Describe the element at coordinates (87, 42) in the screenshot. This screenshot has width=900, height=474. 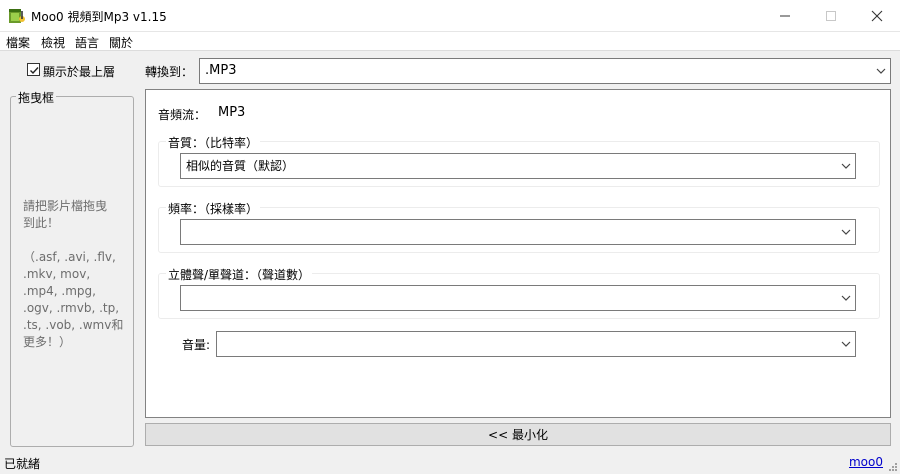
I see `menu-language: 語言` at that location.